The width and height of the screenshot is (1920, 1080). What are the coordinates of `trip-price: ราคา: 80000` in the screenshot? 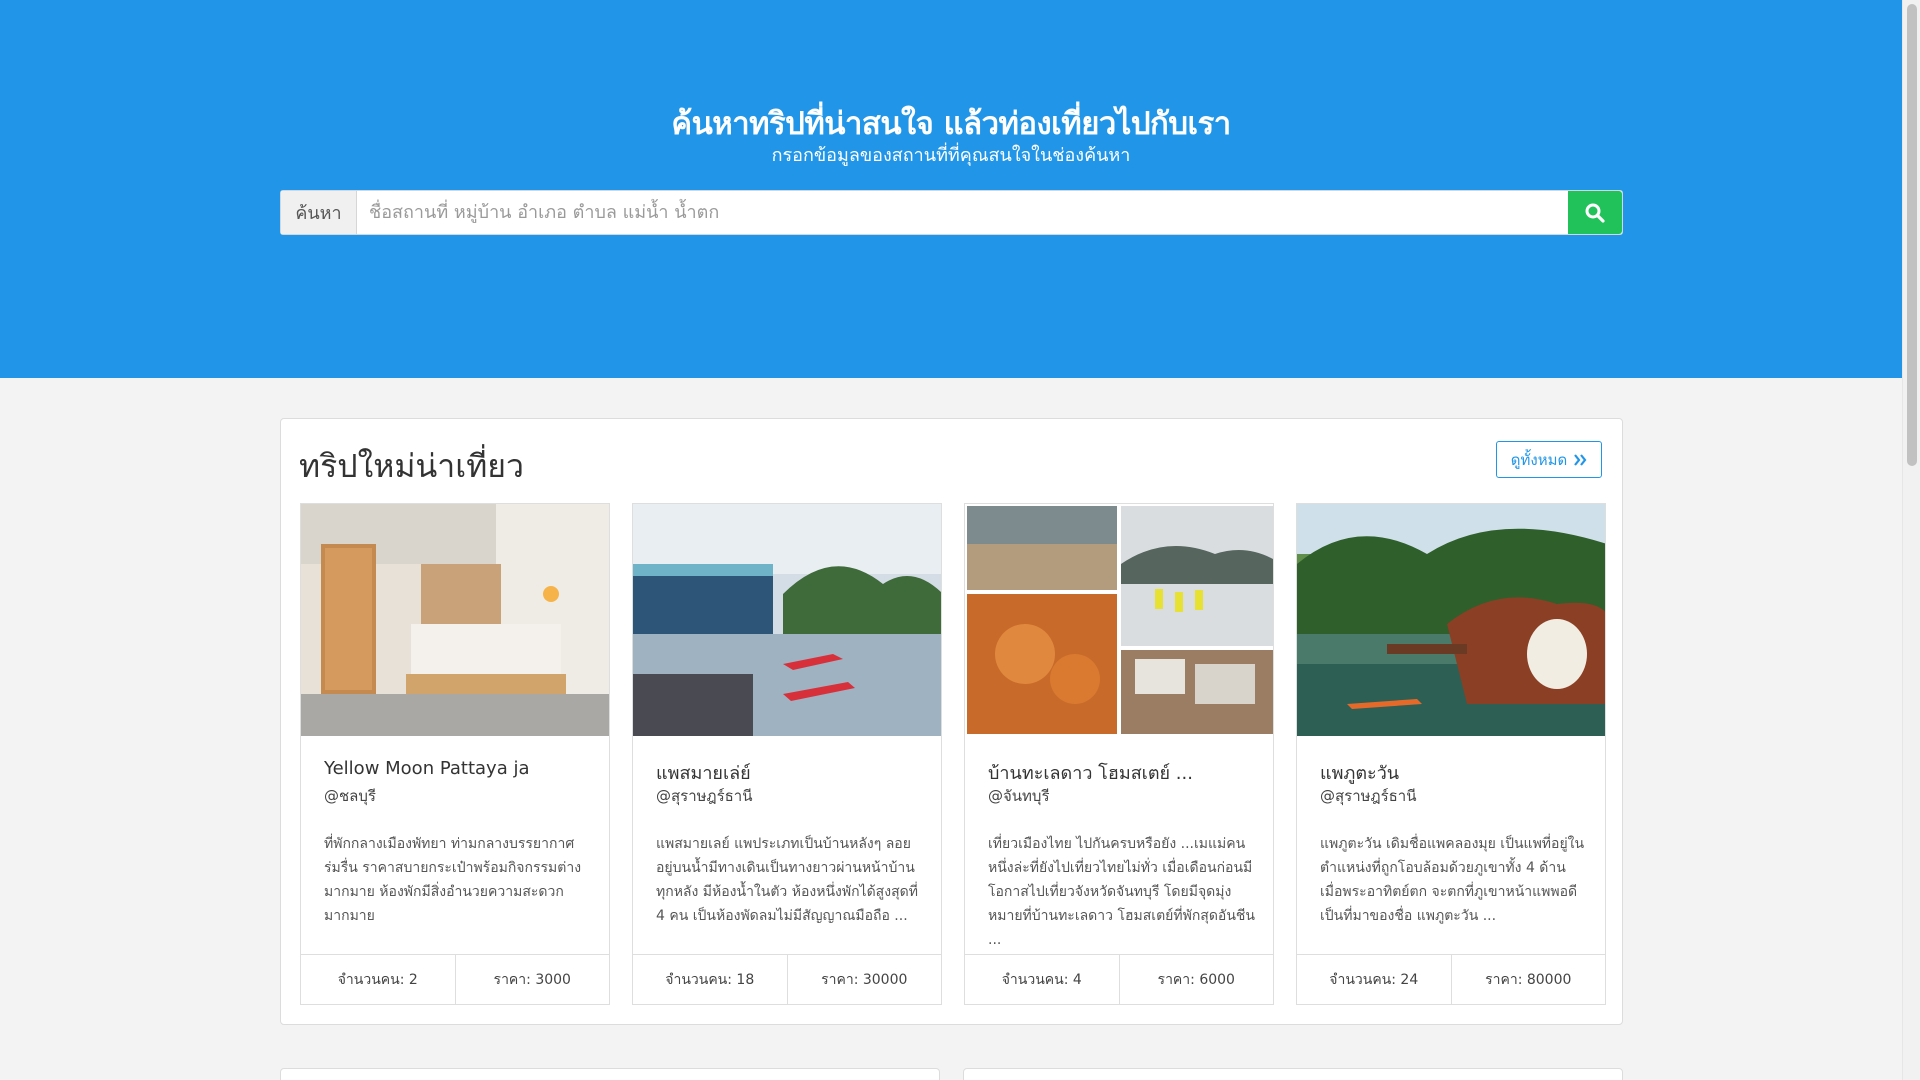 It's located at (1528, 979).